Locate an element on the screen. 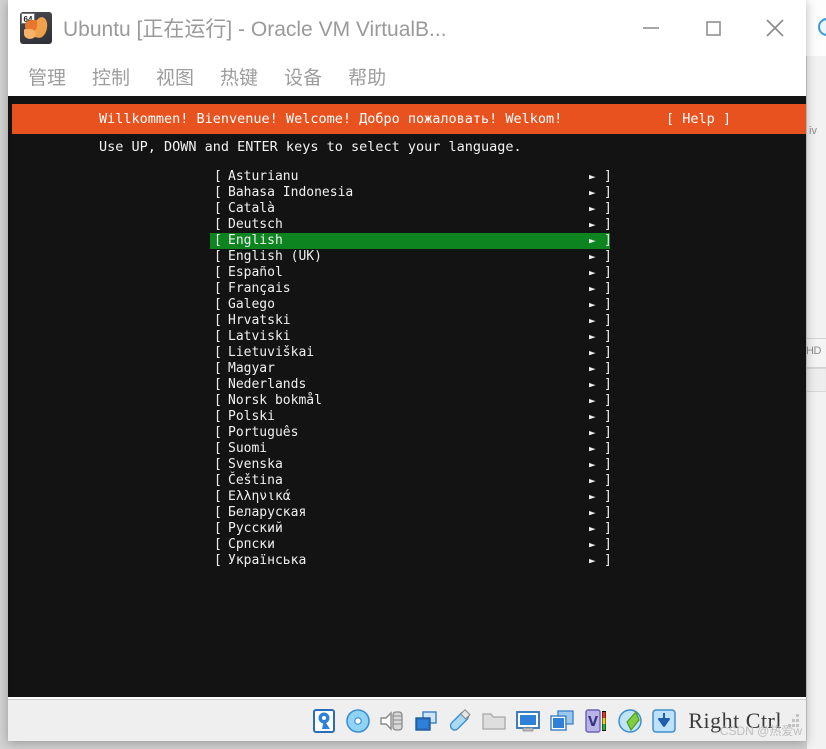 This screenshot has width=826, height=749. language-name: English is located at coordinates (255, 240).